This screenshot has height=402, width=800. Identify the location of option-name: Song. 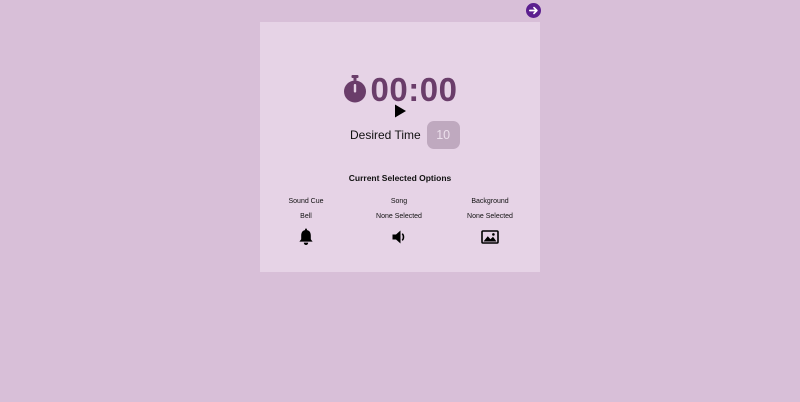
(399, 201).